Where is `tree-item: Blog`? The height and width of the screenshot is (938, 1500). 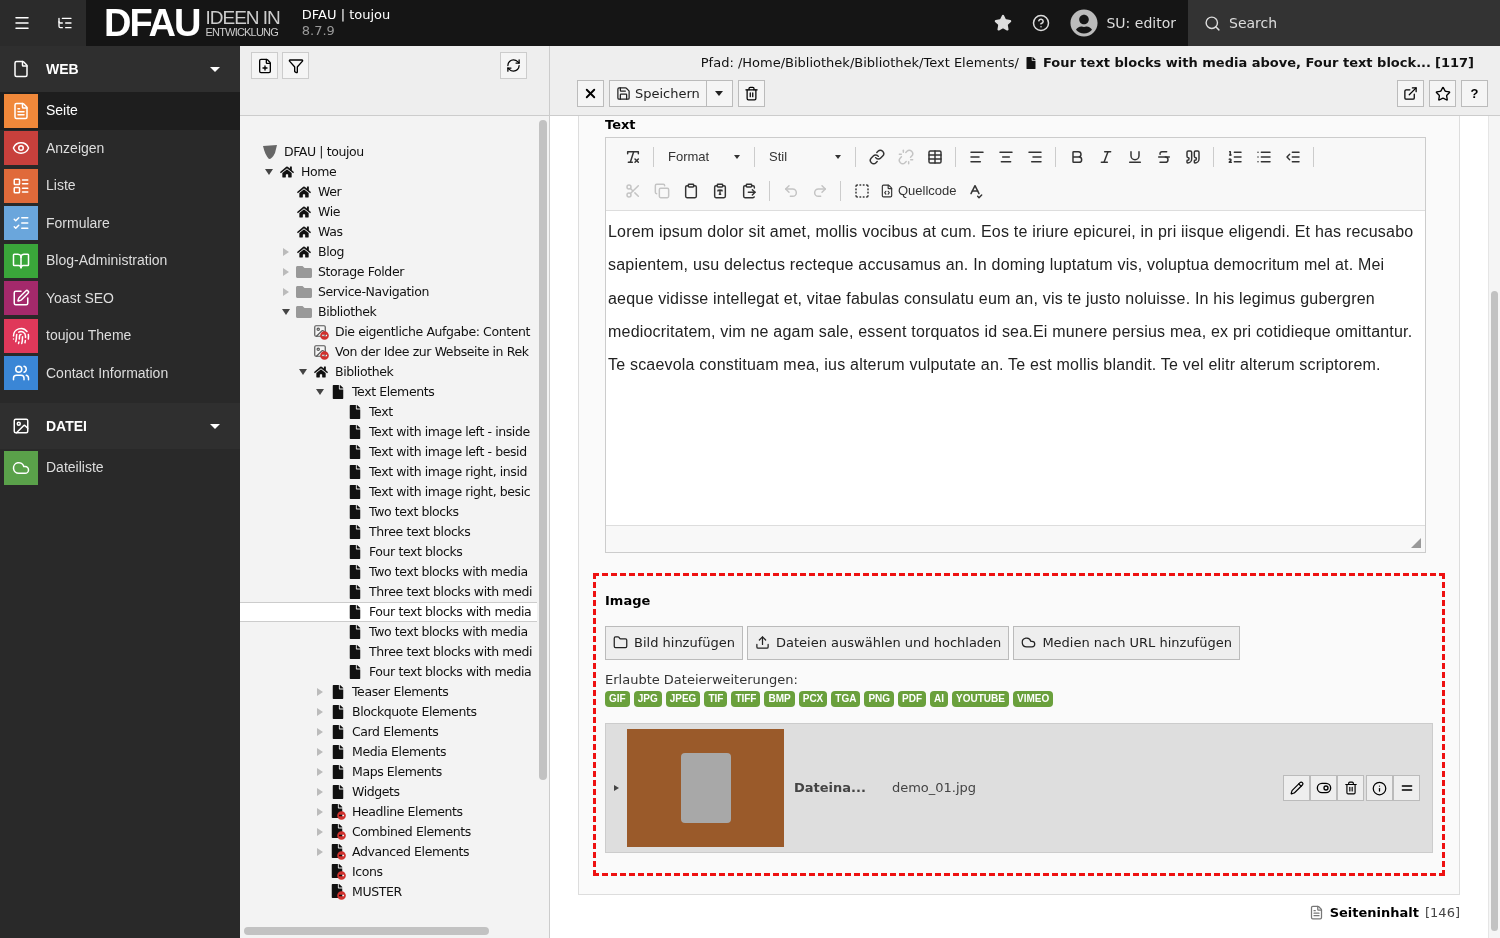 tree-item: Blog is located at coordinates (388, 252).